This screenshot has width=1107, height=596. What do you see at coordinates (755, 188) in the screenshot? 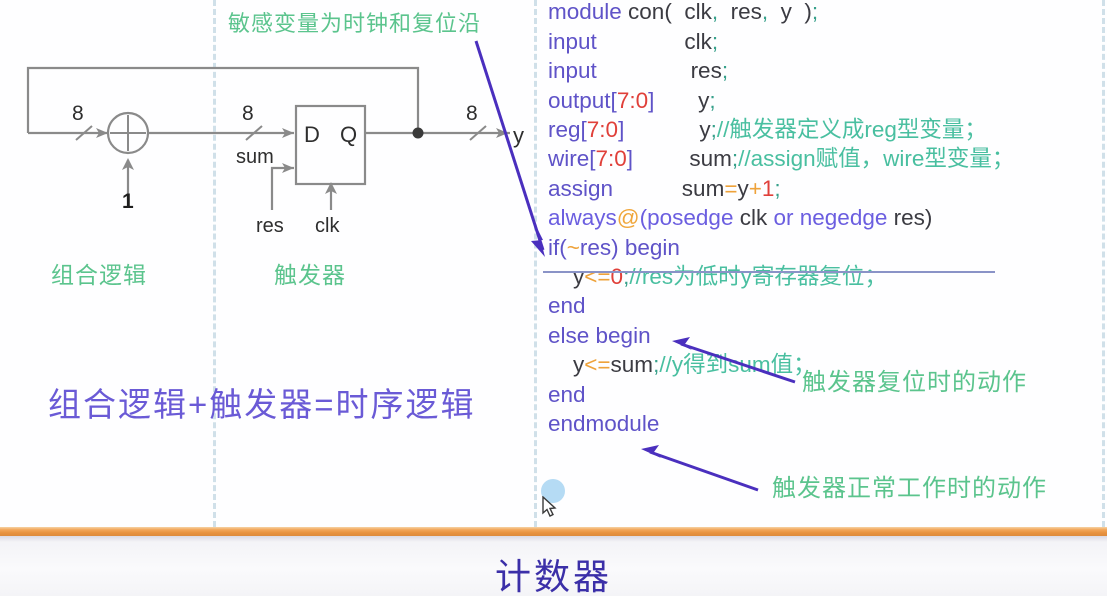
I see `code-token: +` at bounding box center [755, 188].